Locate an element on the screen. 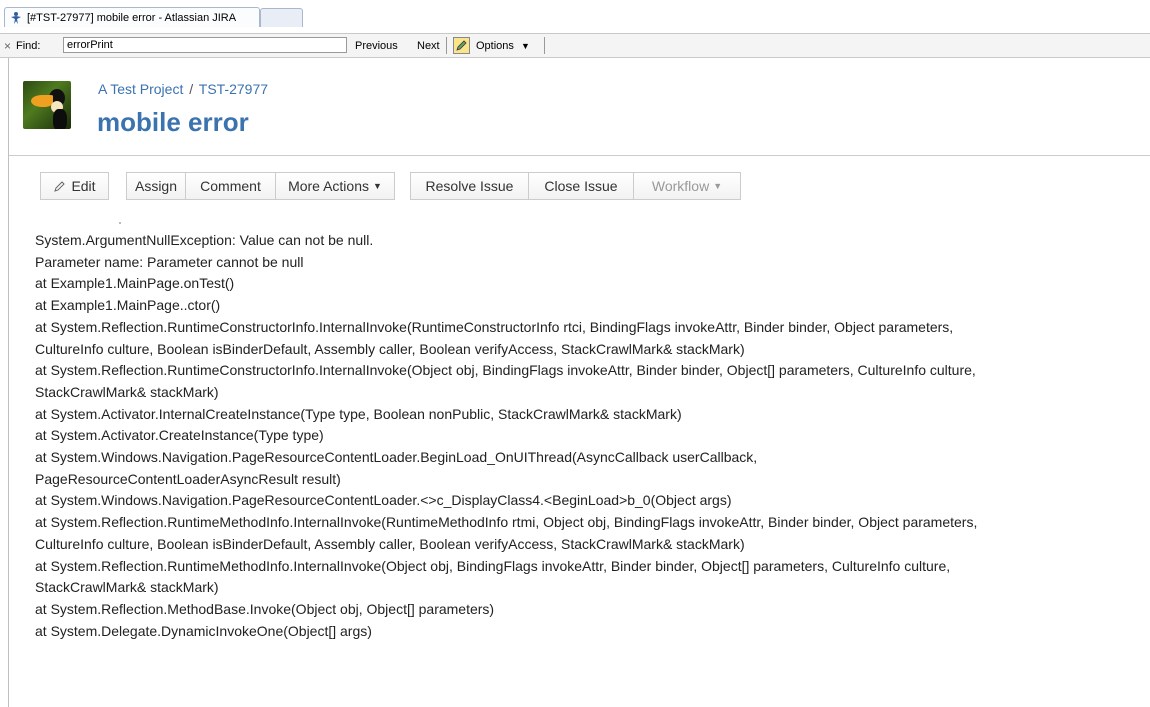 Image resolution: width=1150 pixels, height=707 pixels. issue-header: A Test Project / TST-27977 mobile error is located at coordinates (579, 107).